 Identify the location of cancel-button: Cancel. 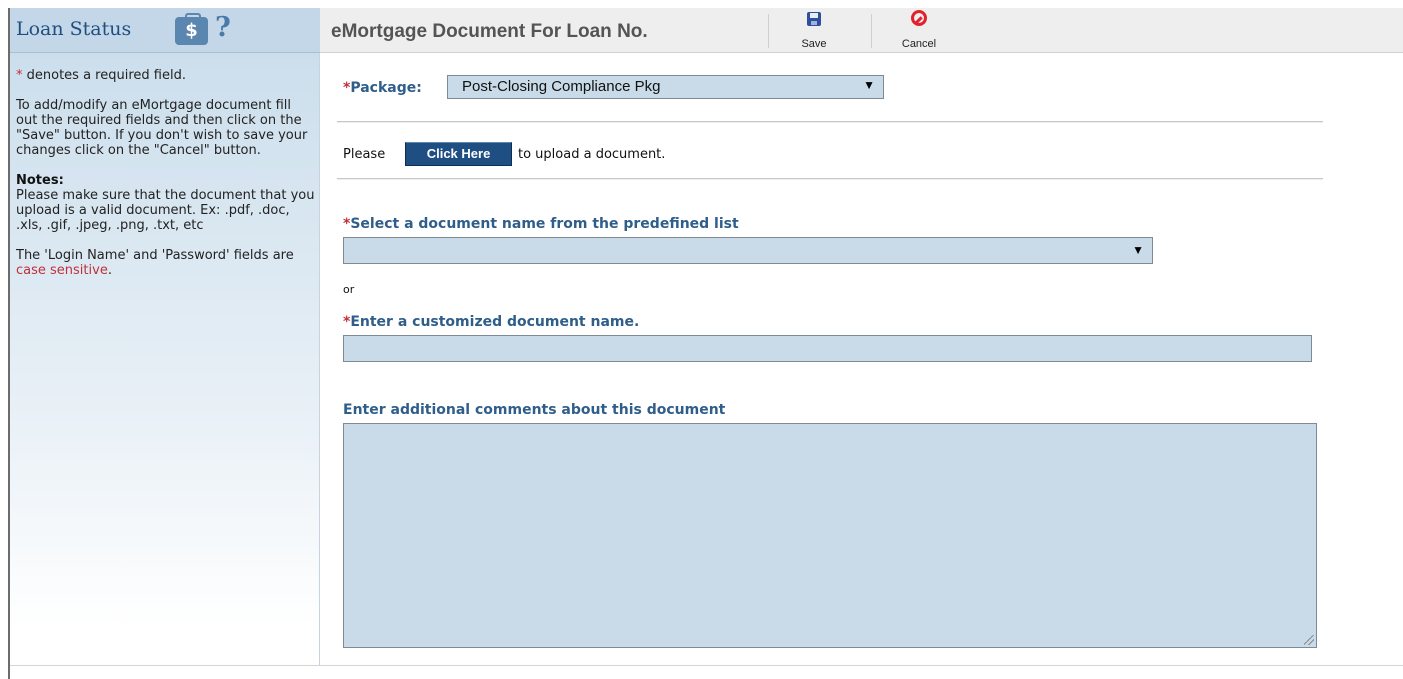
(919, 30).